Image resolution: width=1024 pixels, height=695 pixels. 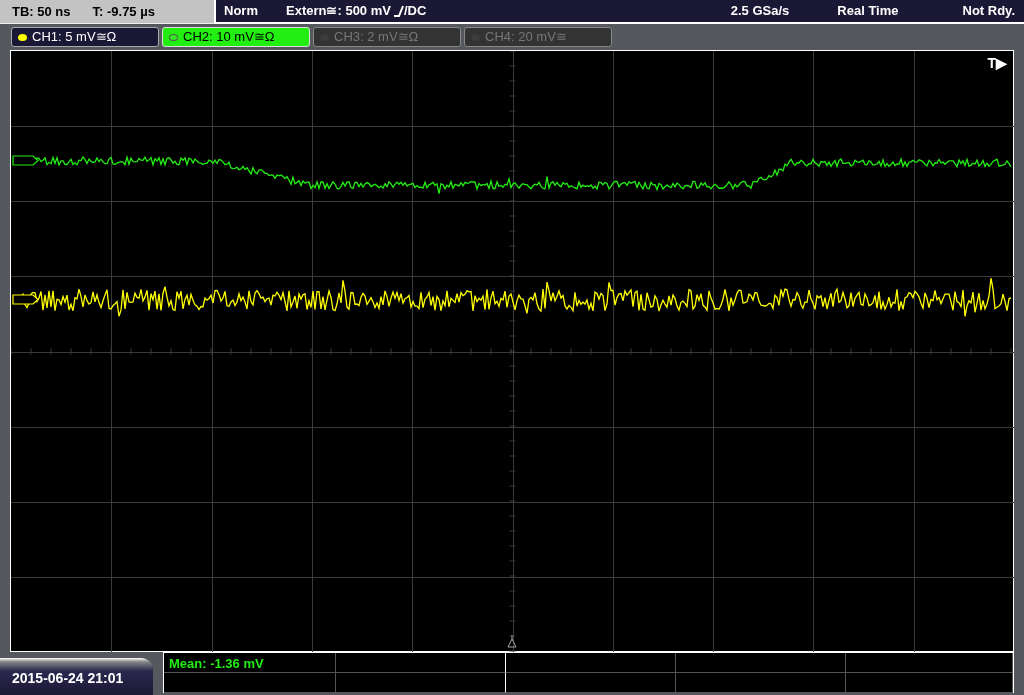 I want to click on coupling-label: /DC, so click(x=415, y=11).